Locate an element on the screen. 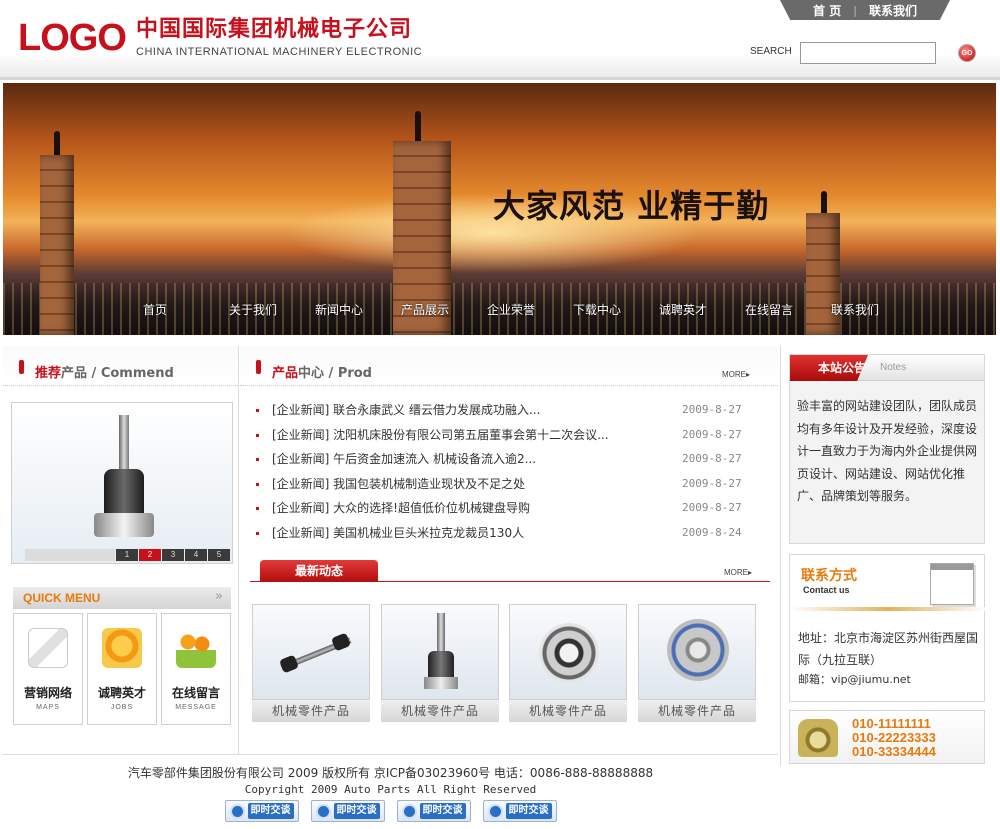  company-name-cn: 中国国际集团机械电子公司 is located at coordinates (274, 29).